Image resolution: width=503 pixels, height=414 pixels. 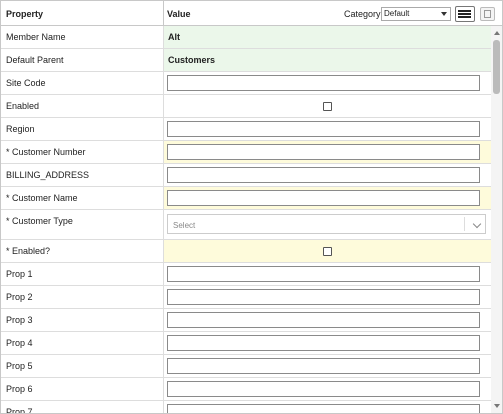 What do you see at coordinates (327, 60) in the screenshot?
I see `value-cell: Customers` at bounding box center [327, 60].